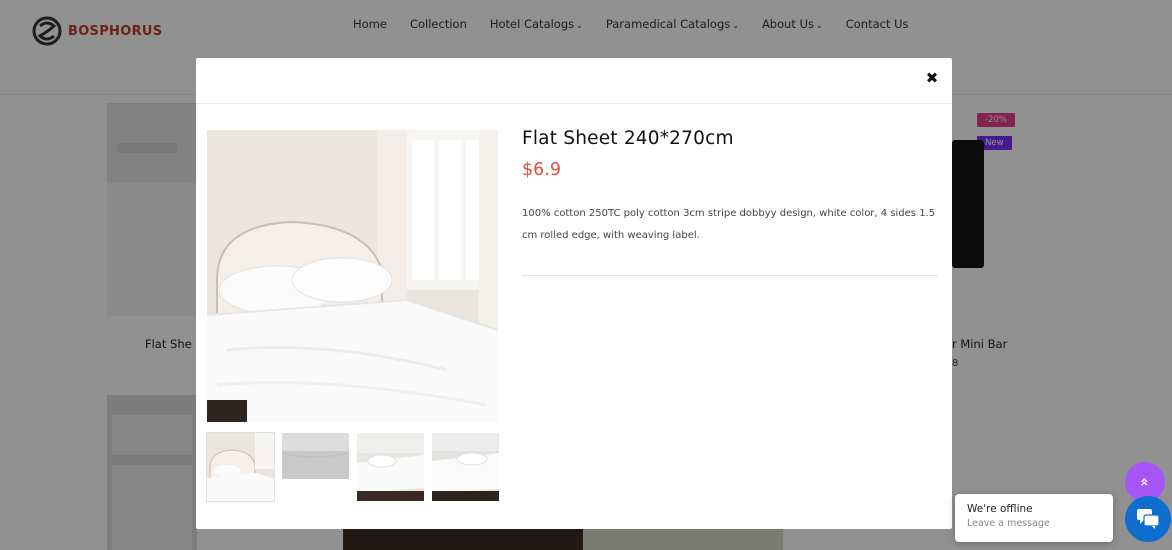 This screenshot has width=1172, height=550. I want to click on product-main-image, so click(352, 276).